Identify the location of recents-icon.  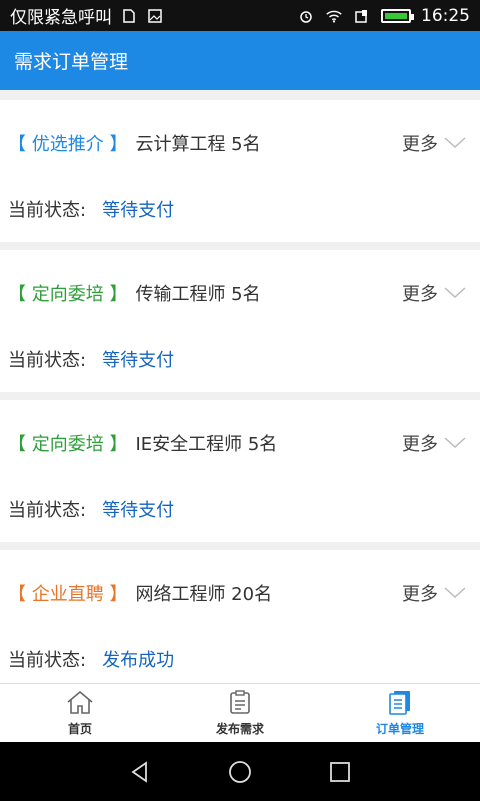
(340, 772).